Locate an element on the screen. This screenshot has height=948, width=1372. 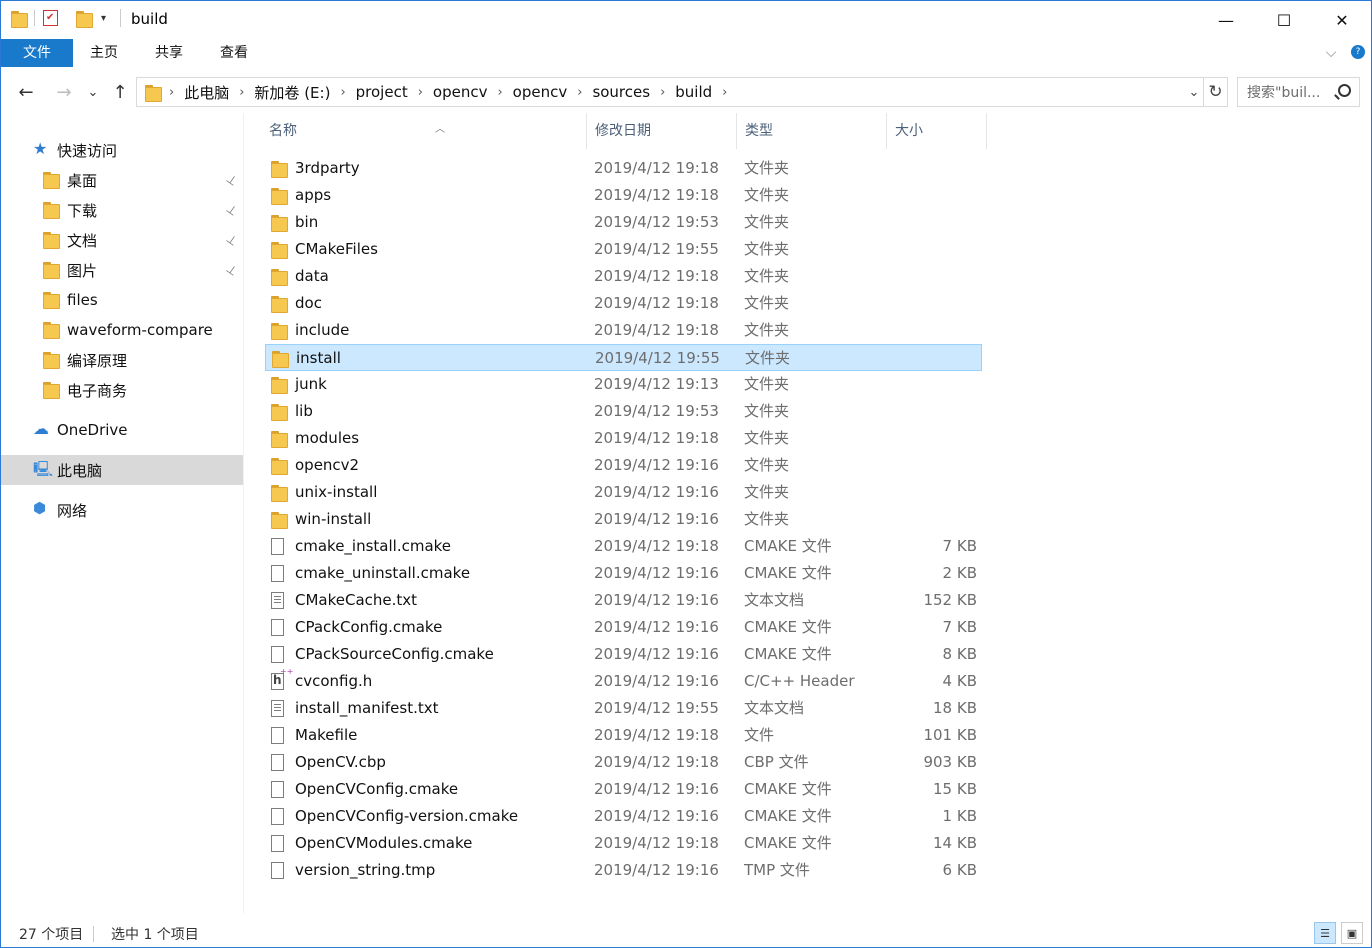
recent-locations-button: ⌄ is located at coordinates (93, 92).